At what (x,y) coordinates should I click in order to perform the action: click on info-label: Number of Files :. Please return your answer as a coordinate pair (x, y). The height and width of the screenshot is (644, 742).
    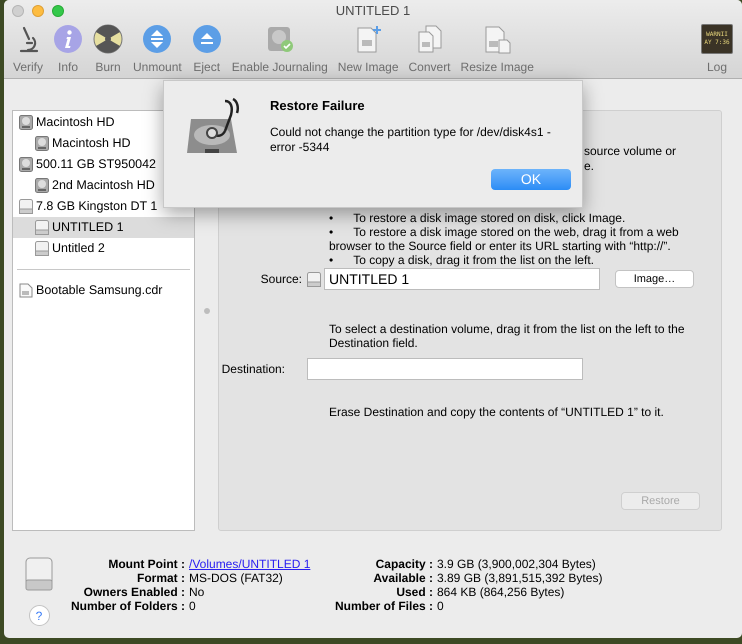
    Looking at the image, I should click on (383, 606).